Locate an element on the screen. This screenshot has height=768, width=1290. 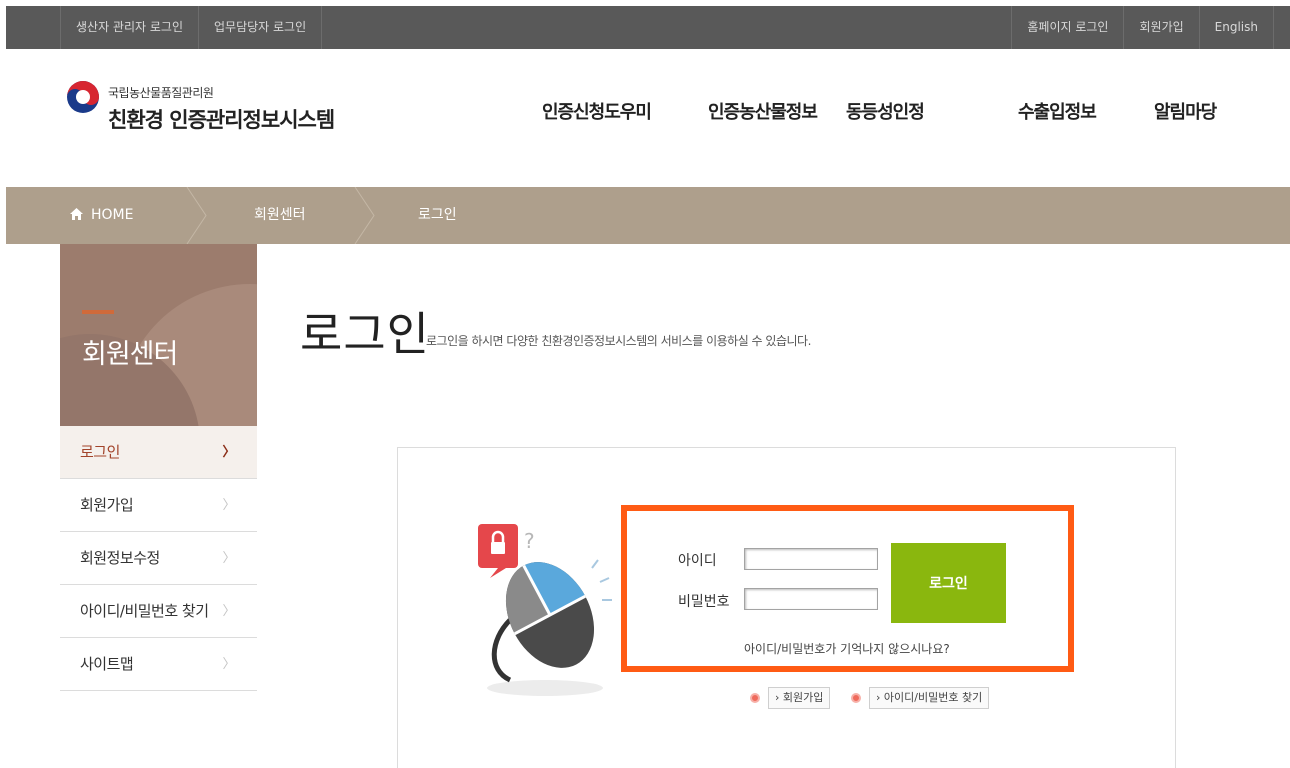
sidebar-item-signup: 회원가입 〉 is located at coordinates (158, 505).